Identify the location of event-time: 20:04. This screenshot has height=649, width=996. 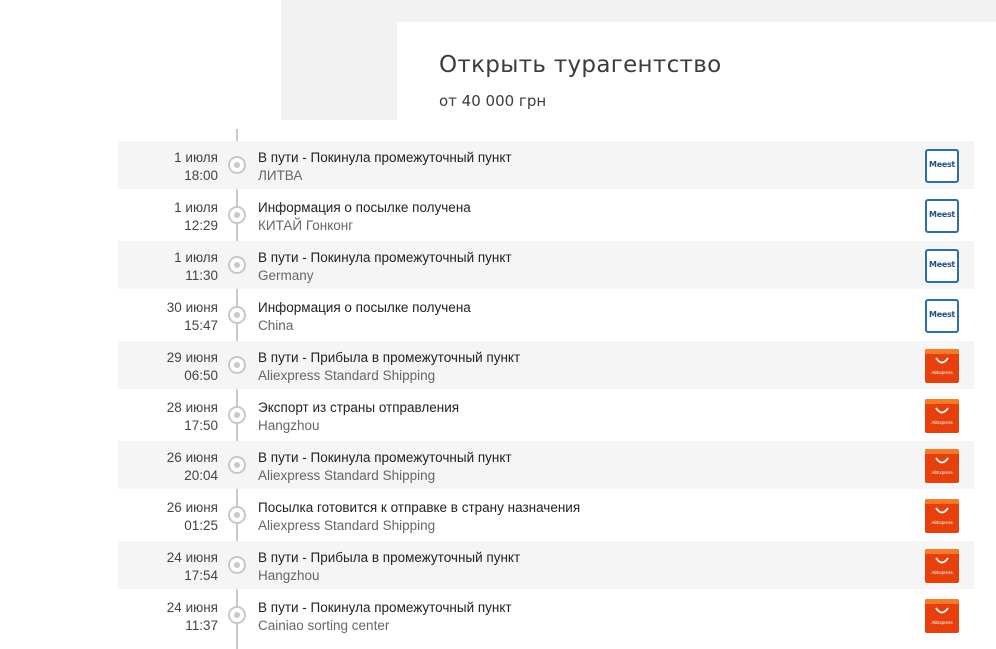
(201, 475).